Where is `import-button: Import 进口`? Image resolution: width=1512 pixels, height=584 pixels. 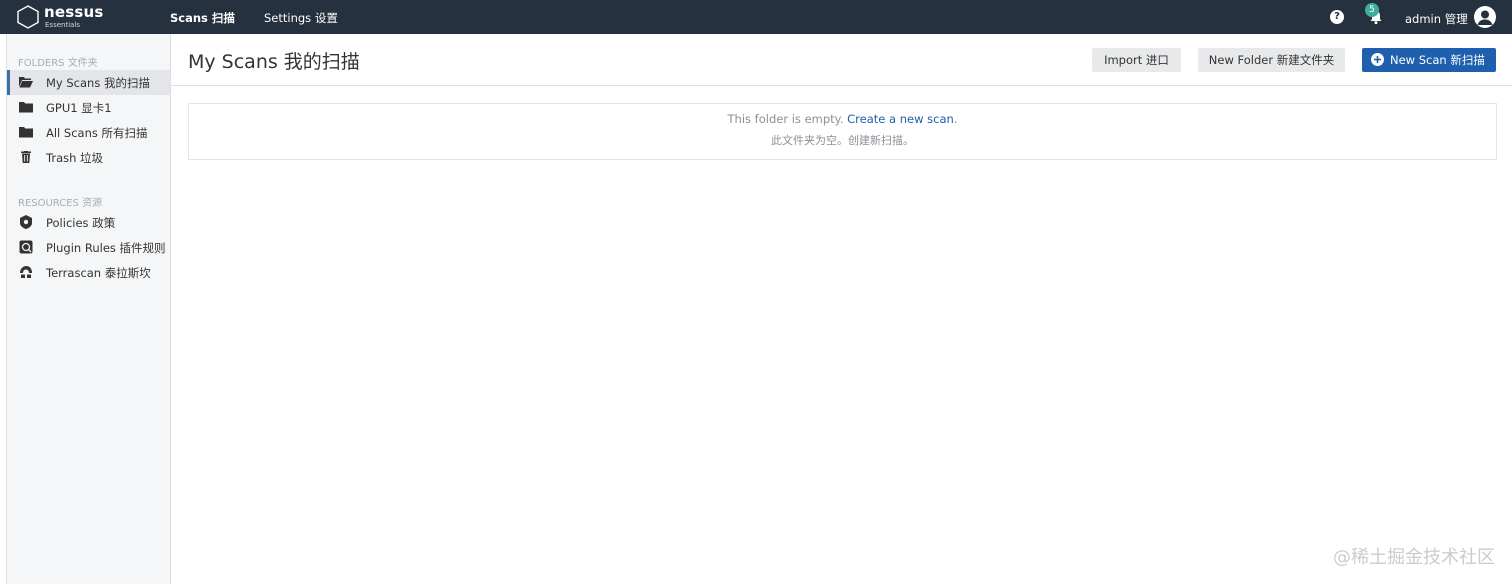 import-button: Import 进口 is located at coordinates (1136, 60).